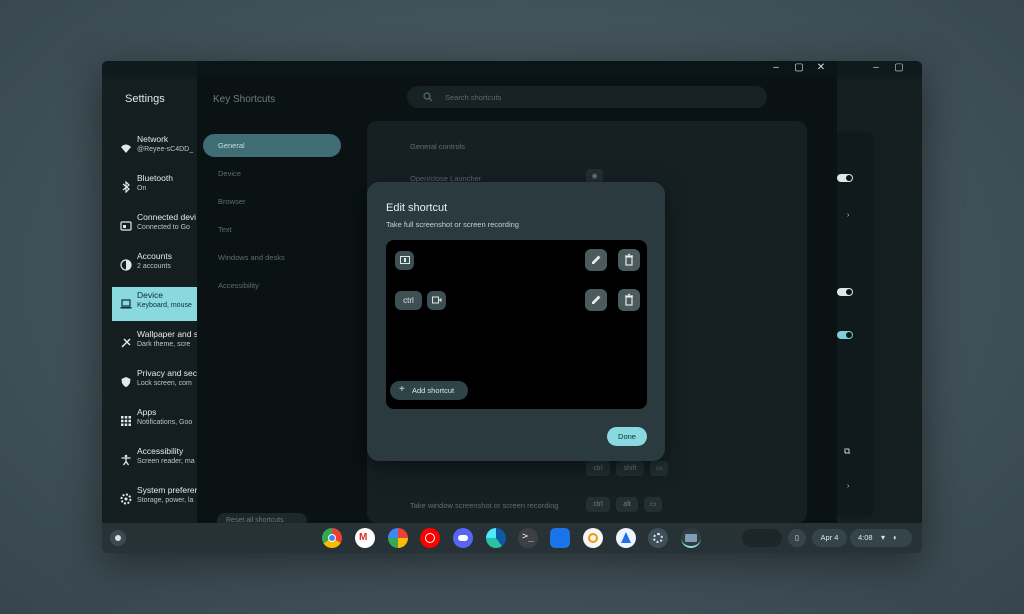 This screenshot has height=614, width=1024. I want to click on phone-hub-pill, so click(762, 538).